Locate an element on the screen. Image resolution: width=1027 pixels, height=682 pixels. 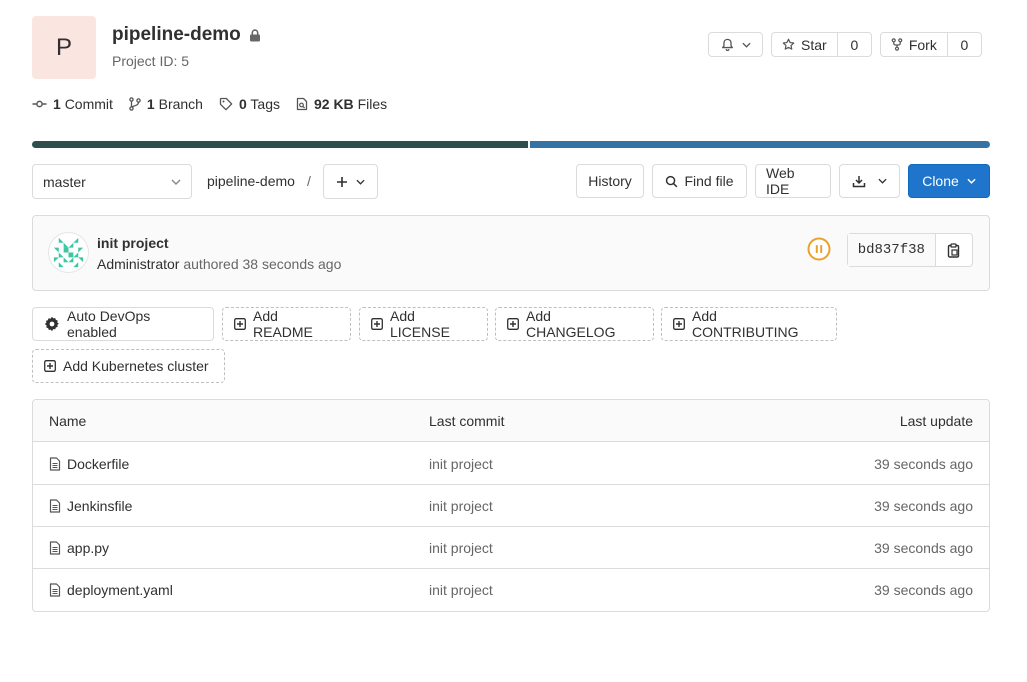
find-file-label: Find file is located at coordinates (709, 181).